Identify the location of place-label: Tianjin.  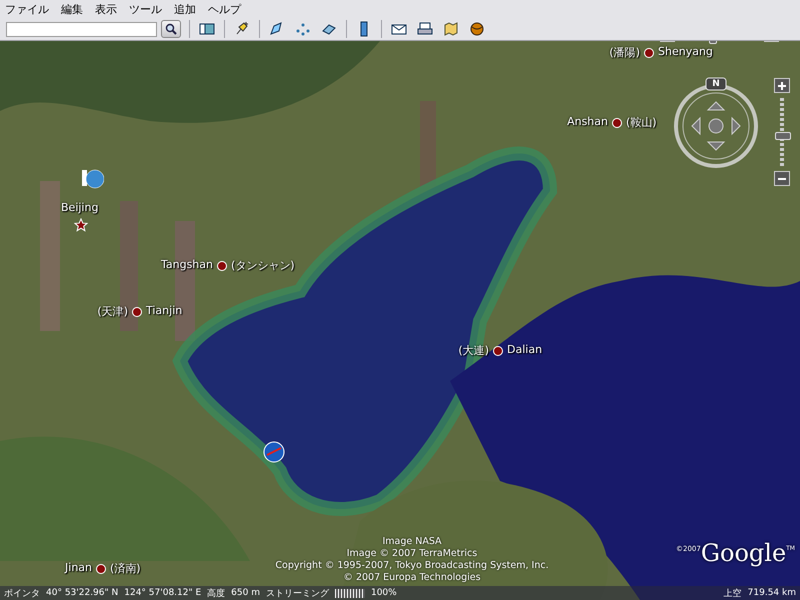
(164, 310).